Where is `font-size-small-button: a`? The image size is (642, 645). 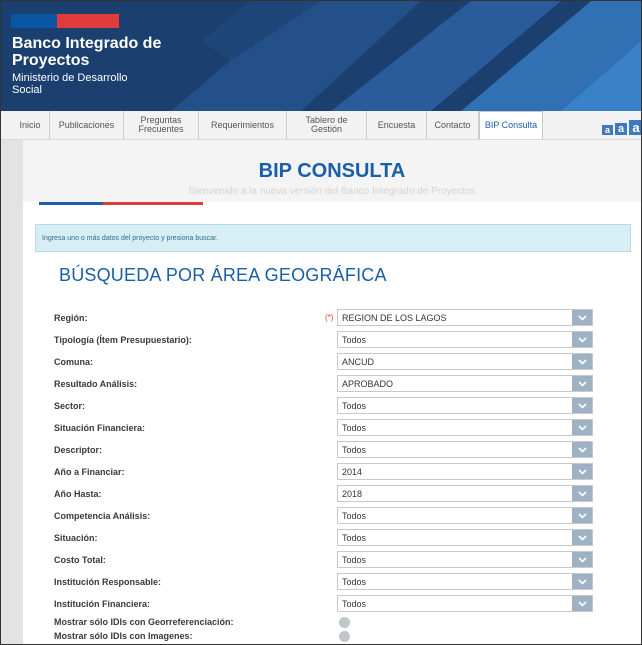 font-size-small-button: a is located at coordinates (607, 130).